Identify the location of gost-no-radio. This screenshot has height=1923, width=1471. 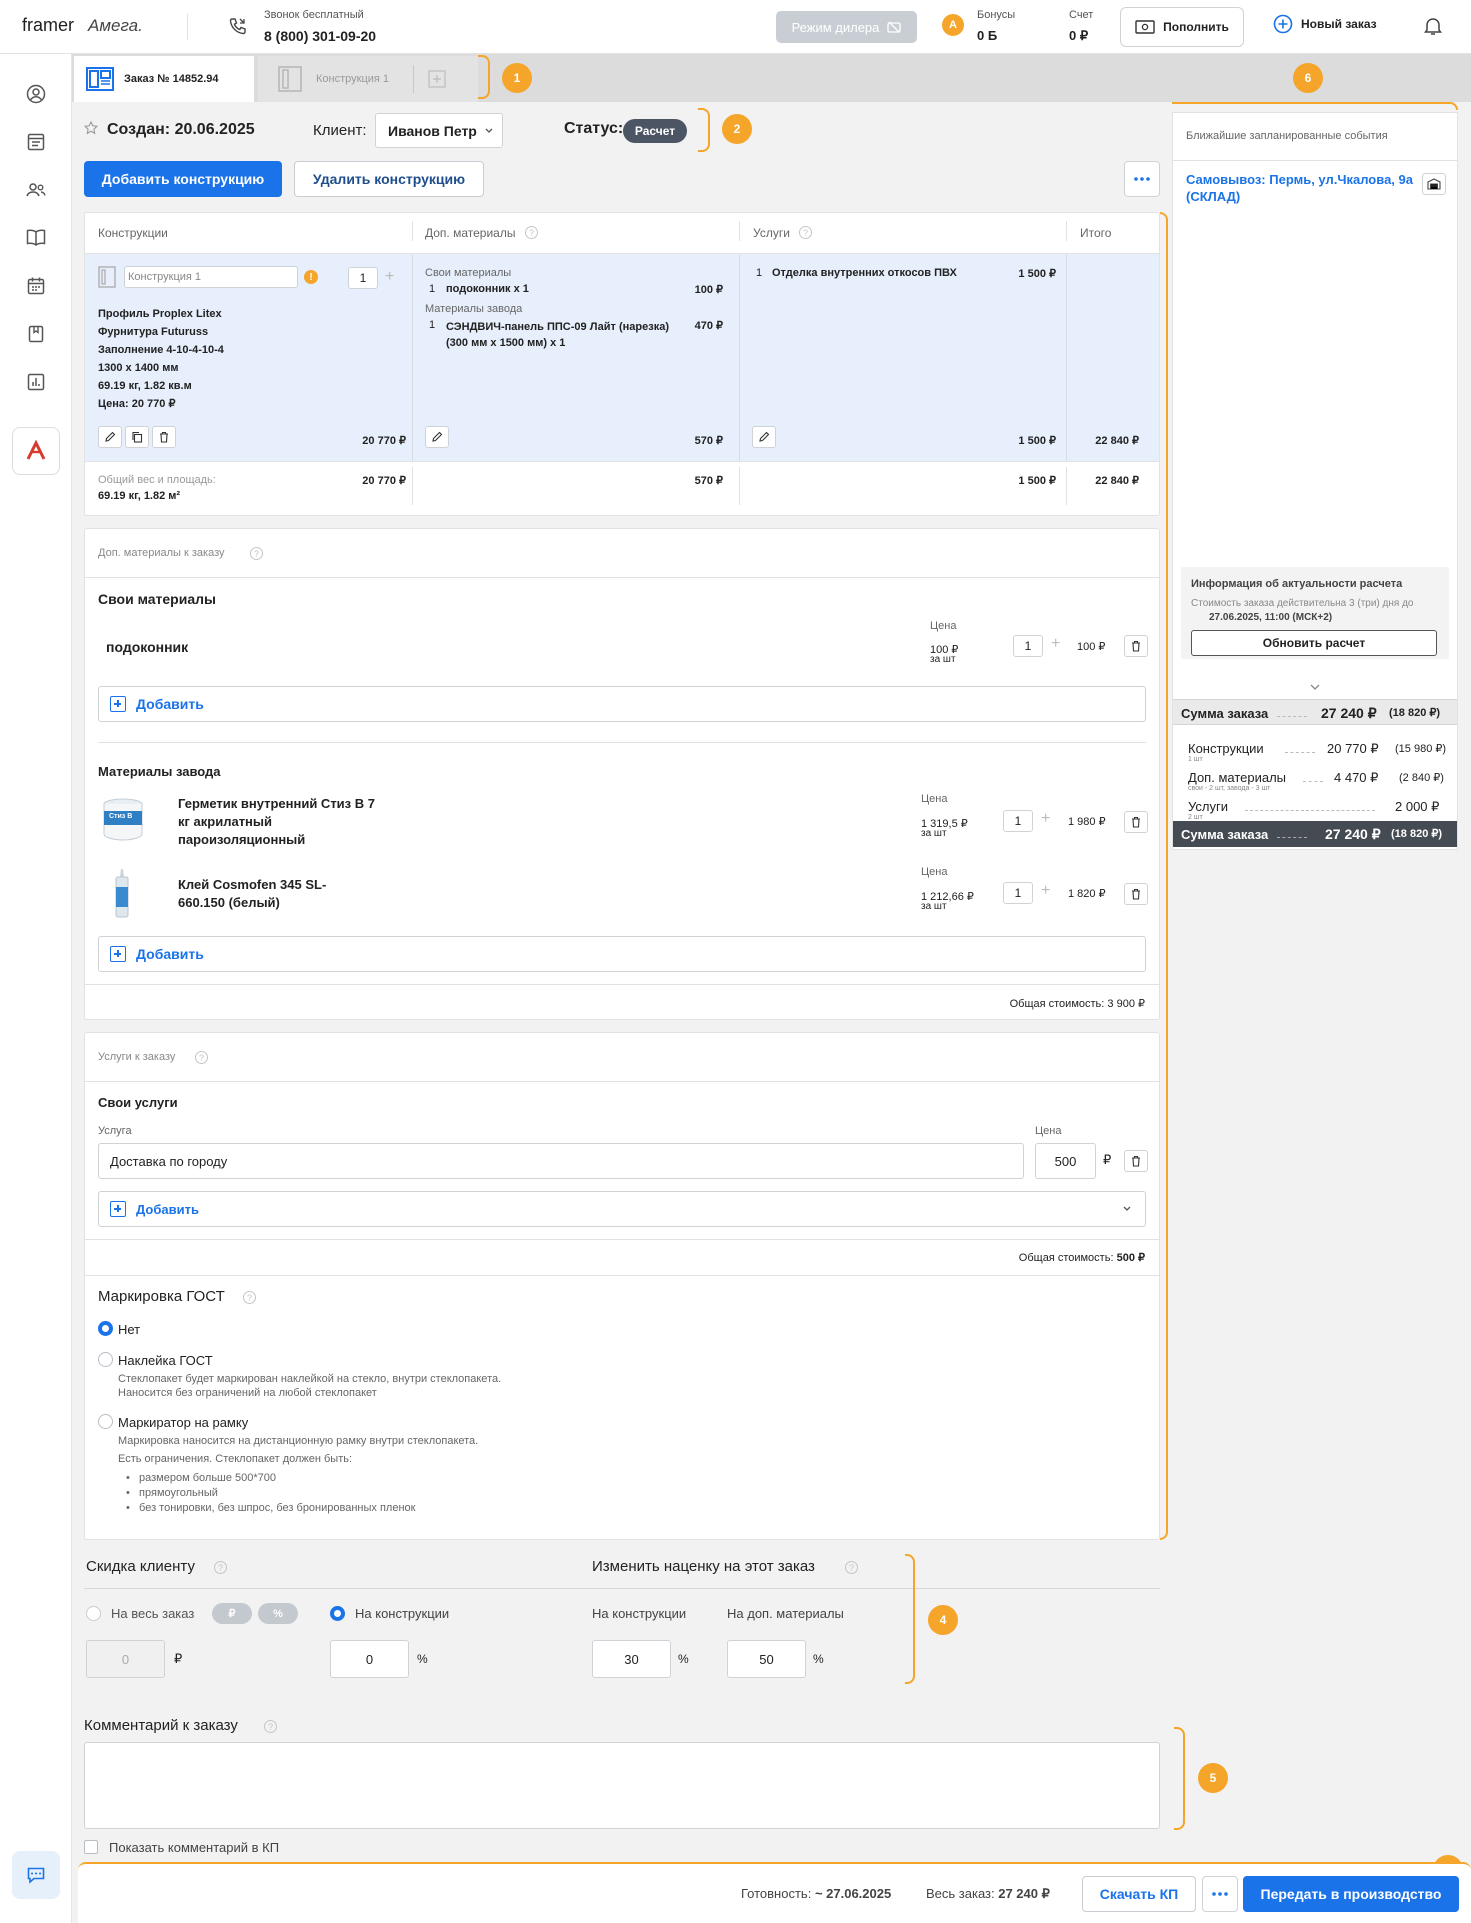
(105, 1328).